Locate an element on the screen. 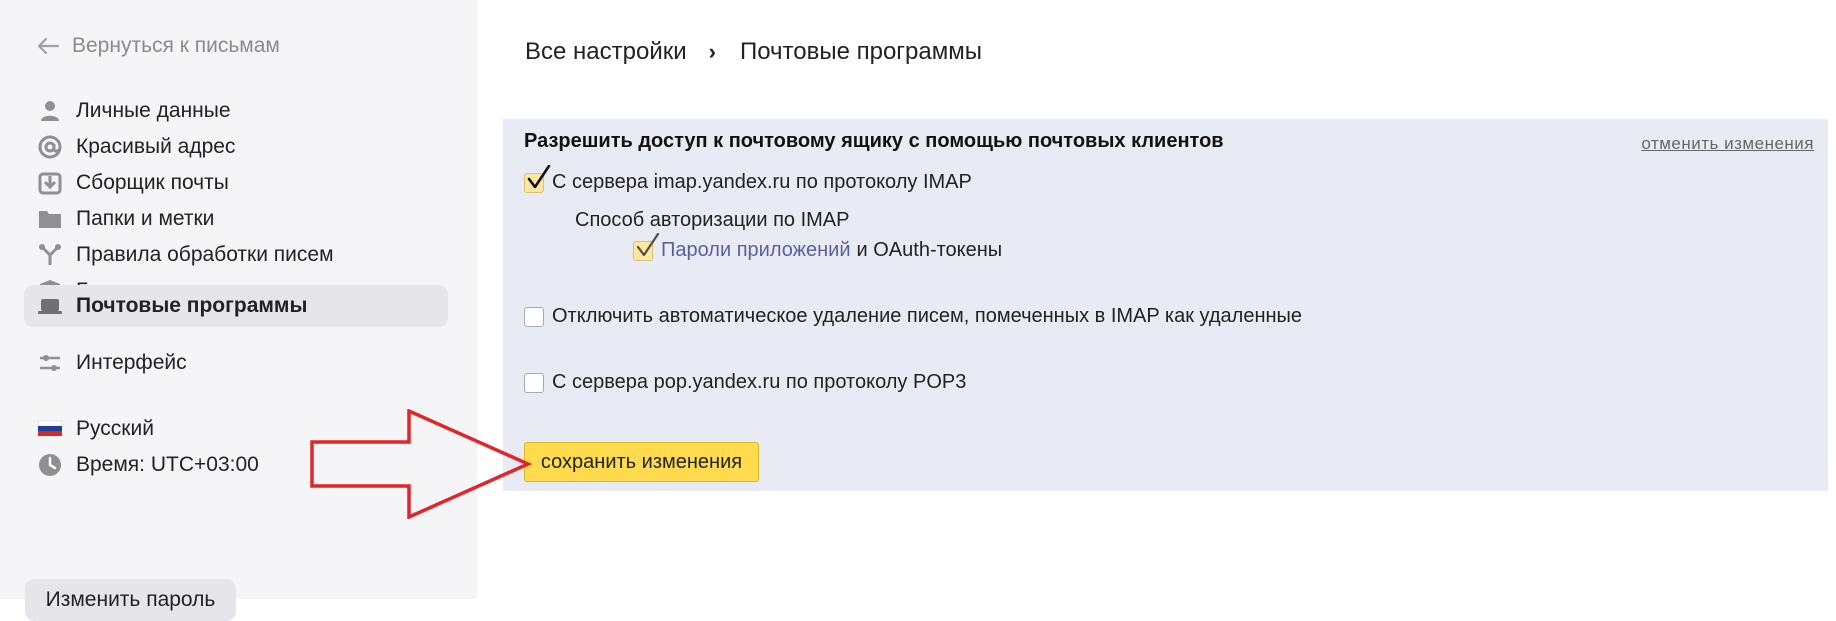 This screenshot has height=621, width=1836. sidebar-item-mail-clients: Почтовые программы is located at coordinates (236, 306).